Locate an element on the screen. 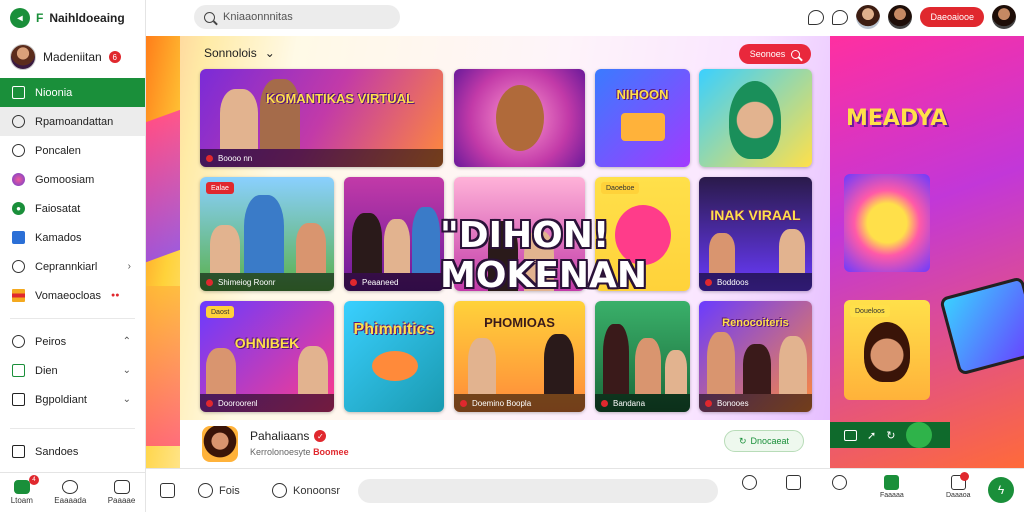 This screenshot has height=512, width=1024. featured-card: Doueloos is located at coordinates (887, 350).